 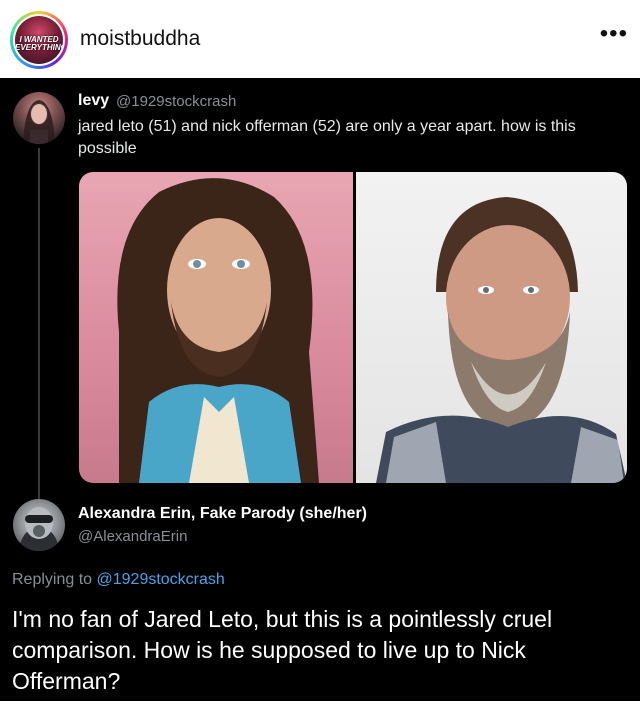 What do you see at coordinates (614, 34) in the screenshot?
I see `more-horizontal-icon: •••` at bounding box center [614, 34].